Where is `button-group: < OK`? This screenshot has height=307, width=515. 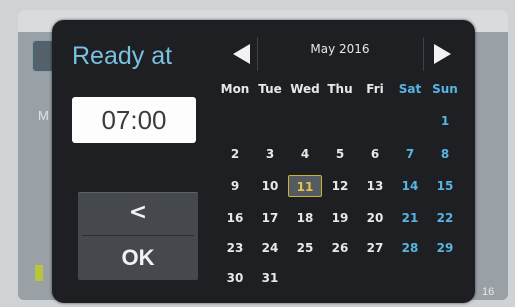 button-group: < OK is located at coordinates (138, 236).